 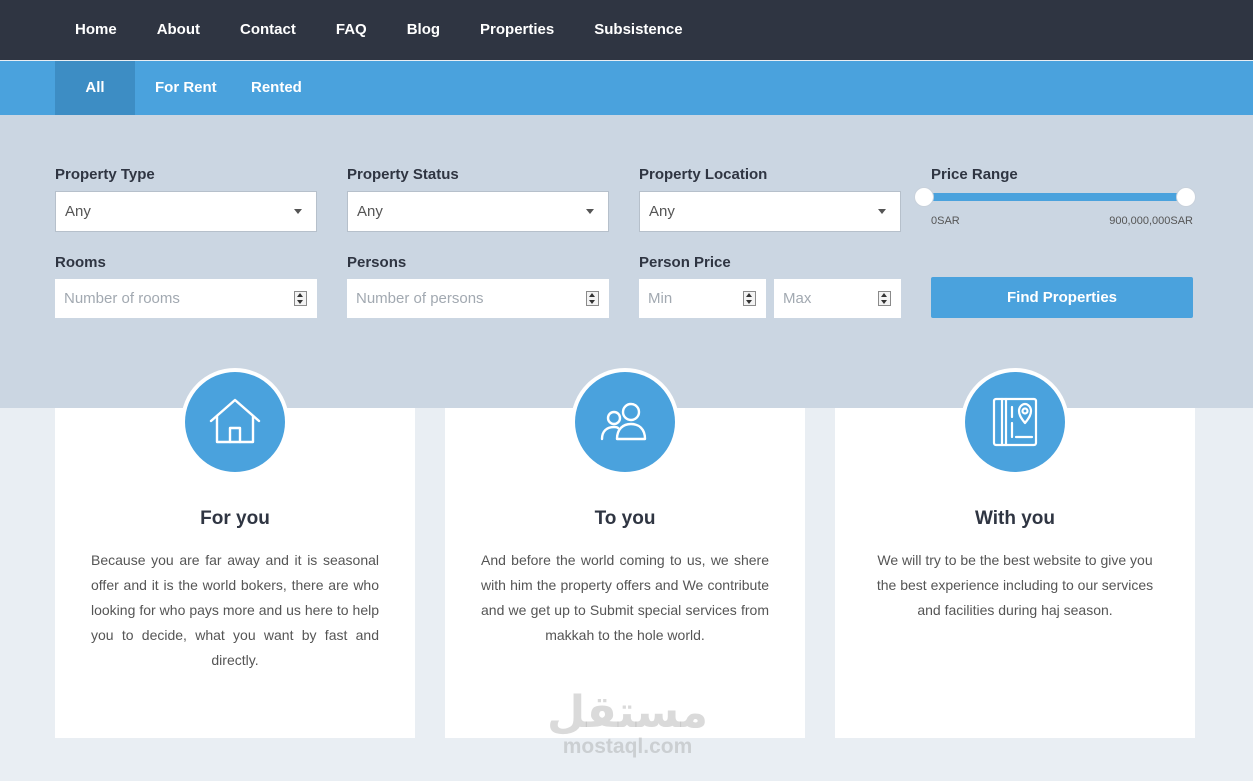 I want to click on status-tab-bar: All For Rent Rented, so click(x=626, y=93).